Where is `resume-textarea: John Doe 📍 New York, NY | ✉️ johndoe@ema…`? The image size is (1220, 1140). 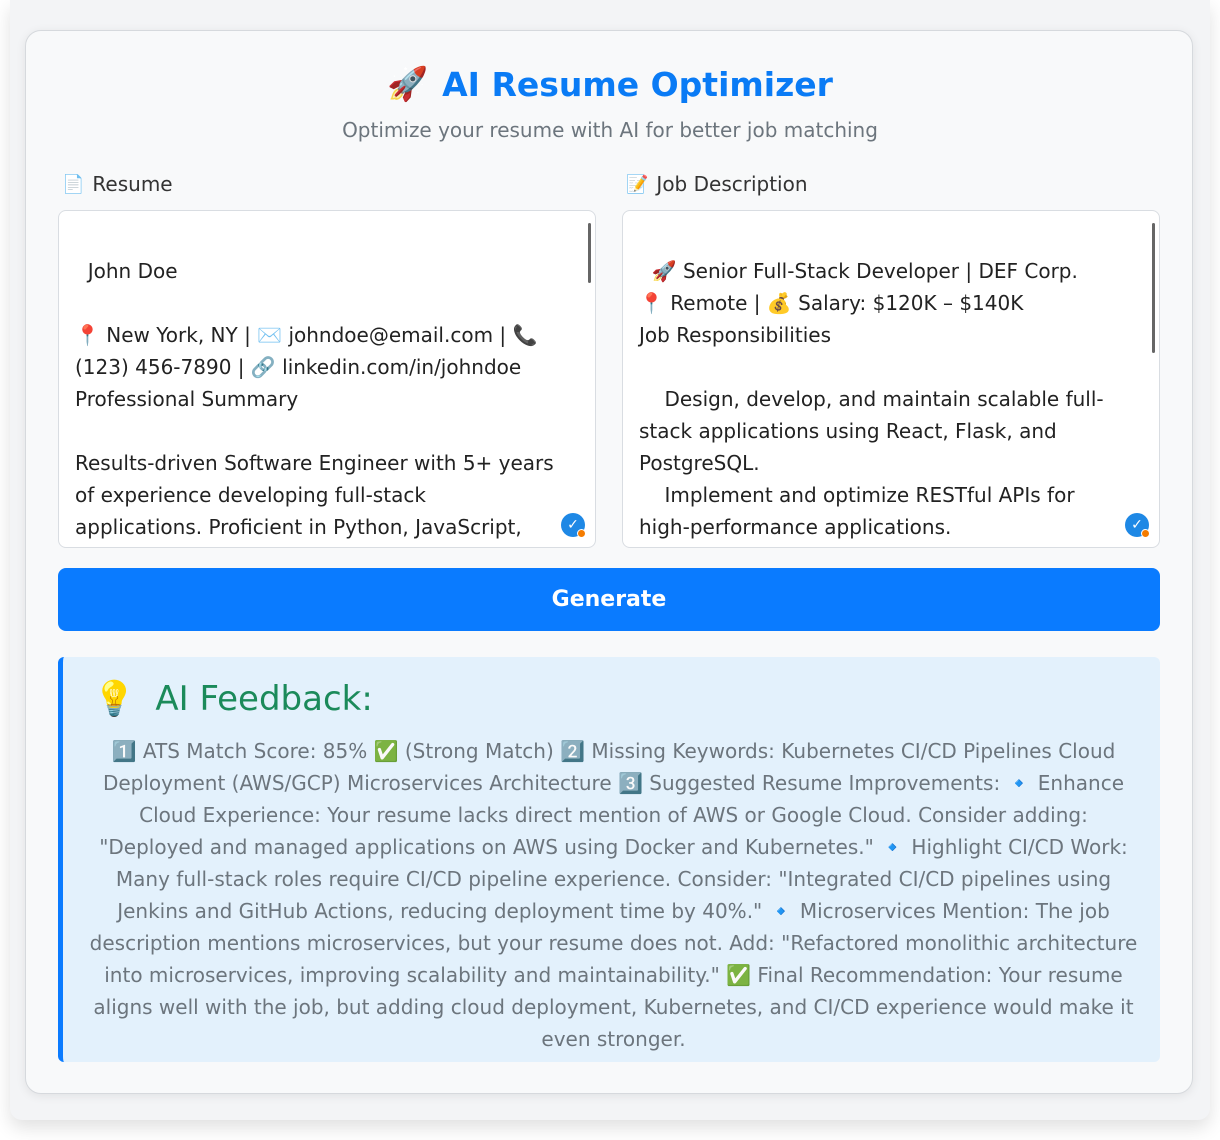
resume-textarea: John Doe 📍 New York, NY | ✉️ johndoe@ema… is located at coordinates (327, 379).